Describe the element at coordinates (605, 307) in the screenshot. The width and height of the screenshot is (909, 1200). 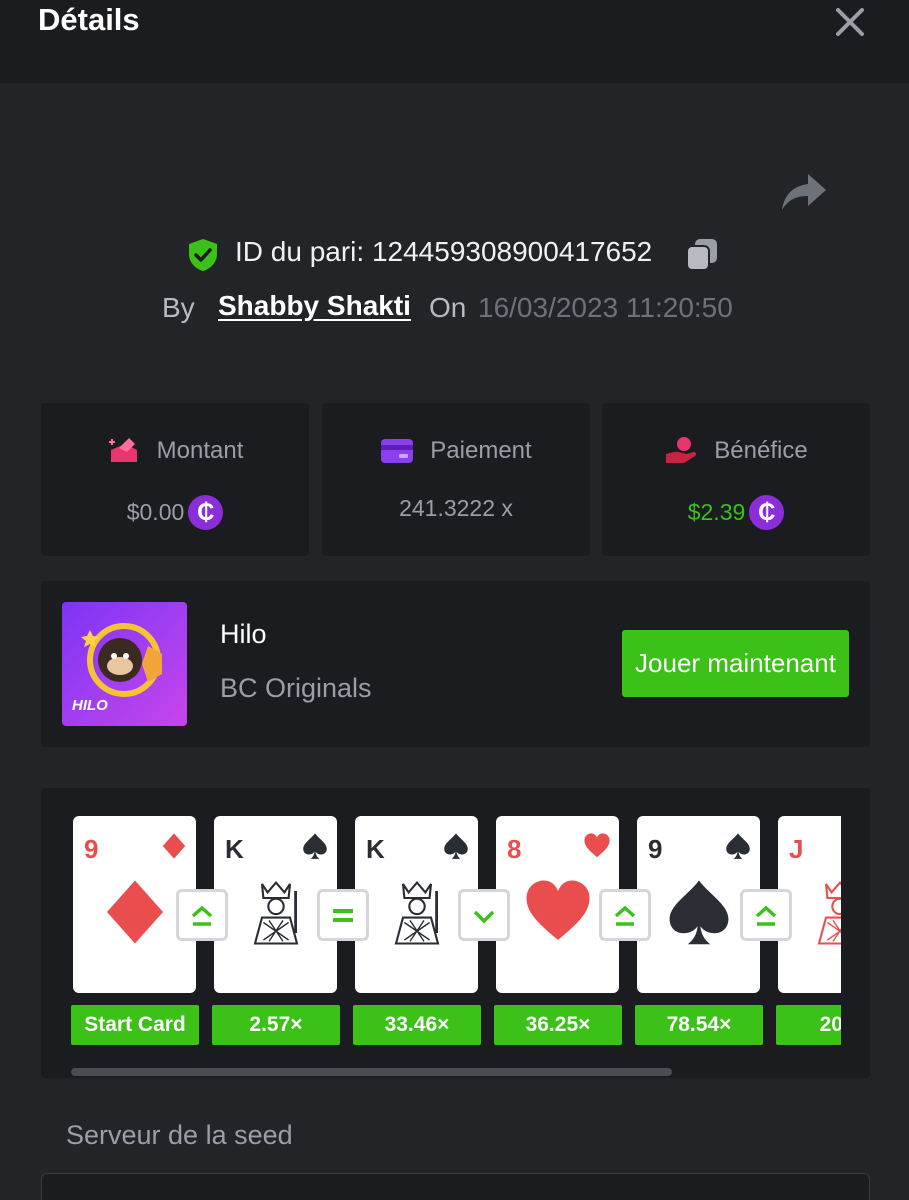
I see `bet-date: 16/03/2023 11:20:50` at that location.